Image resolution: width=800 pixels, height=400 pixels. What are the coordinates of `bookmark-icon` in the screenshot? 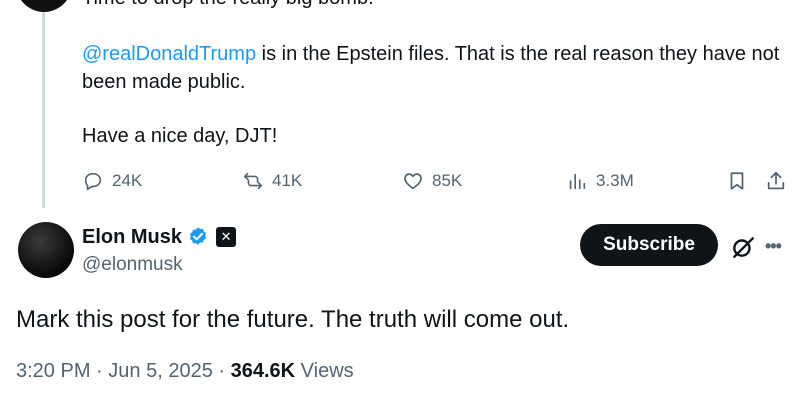 It's located at (737, 181).